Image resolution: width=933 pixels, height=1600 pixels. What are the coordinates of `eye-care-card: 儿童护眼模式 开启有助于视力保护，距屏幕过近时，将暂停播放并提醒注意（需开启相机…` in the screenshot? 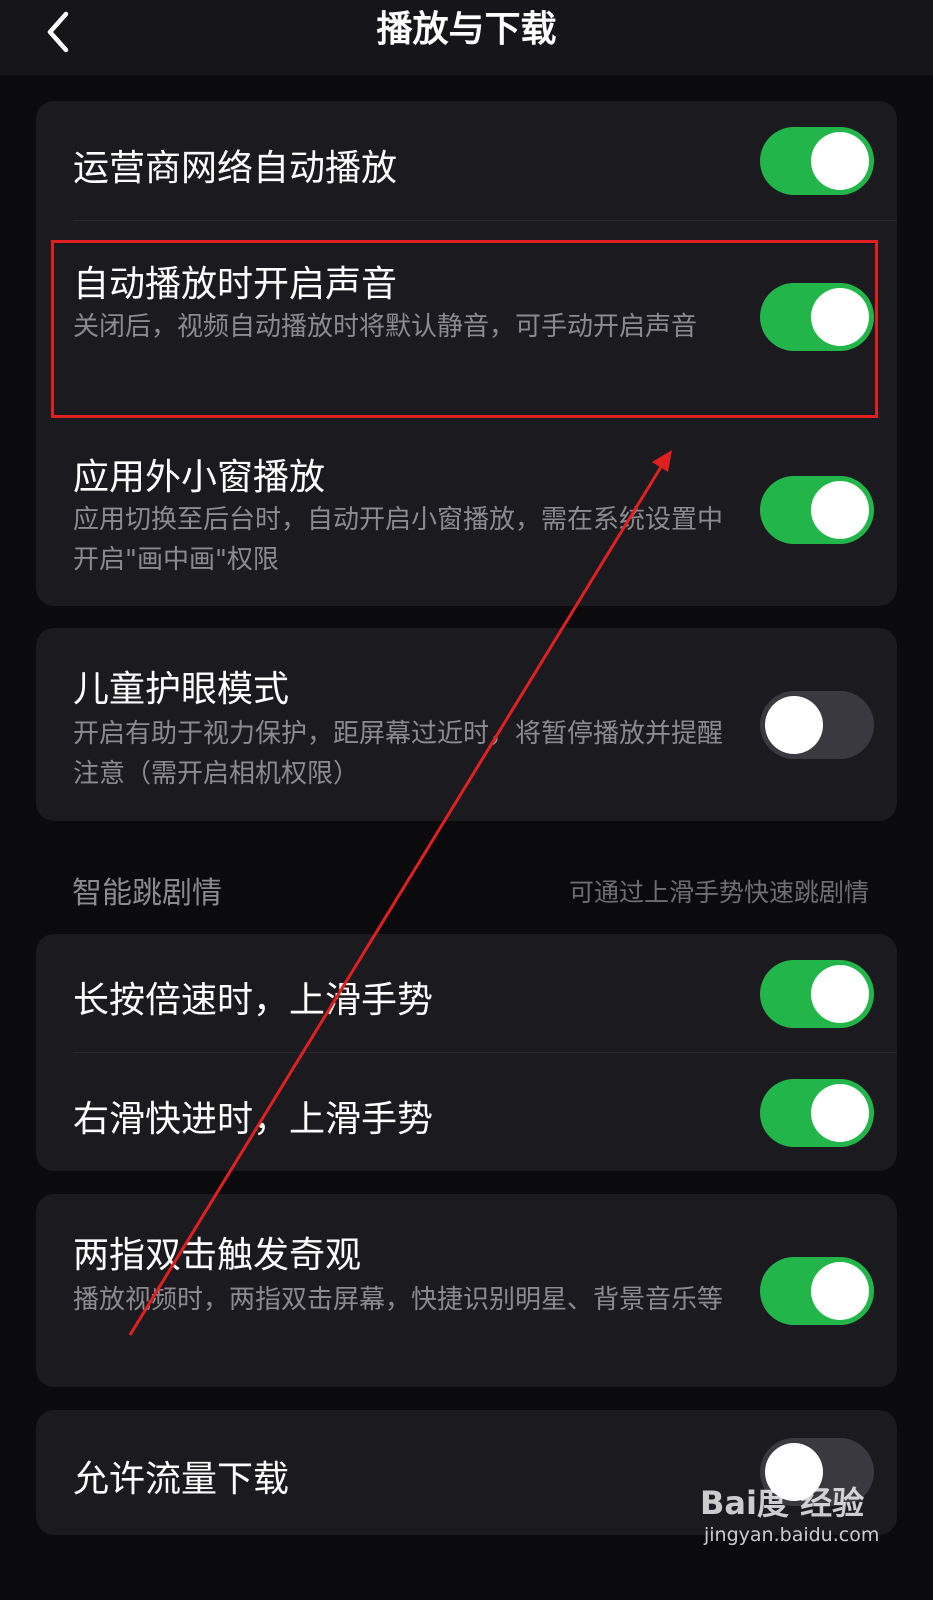 It's located at (466, 724).